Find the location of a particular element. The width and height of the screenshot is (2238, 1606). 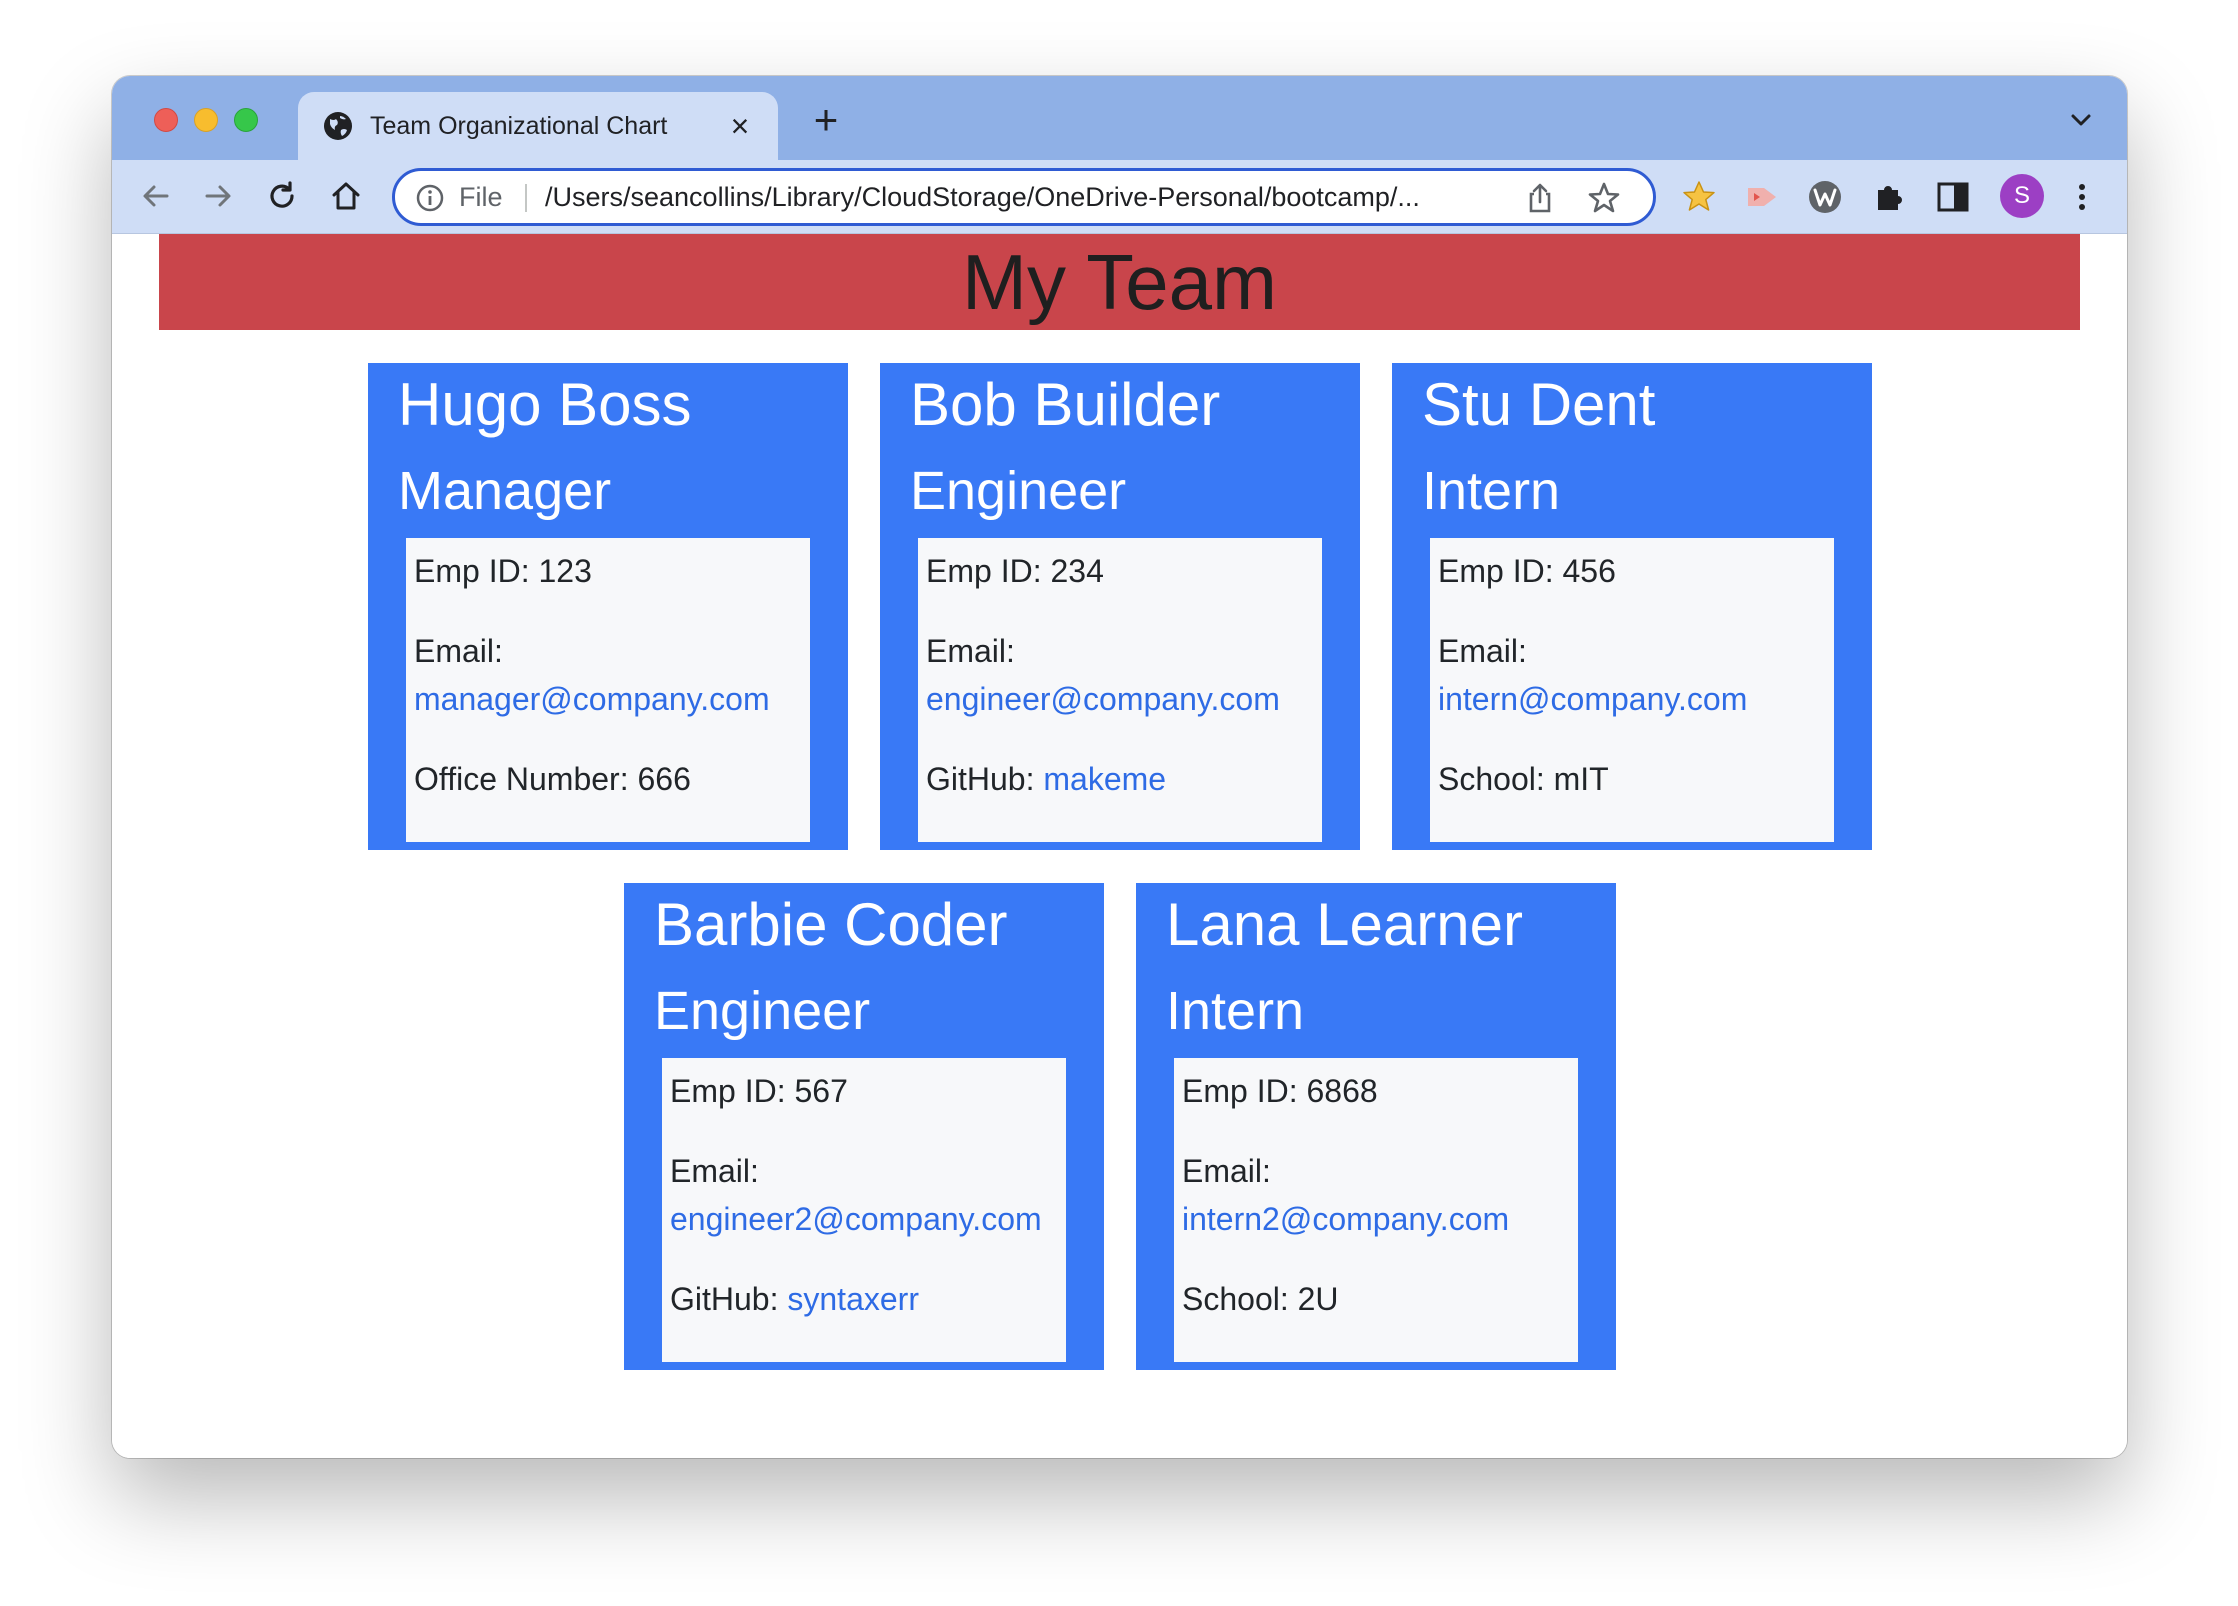

page-title: My Team is located at coordinates (1119, 282).